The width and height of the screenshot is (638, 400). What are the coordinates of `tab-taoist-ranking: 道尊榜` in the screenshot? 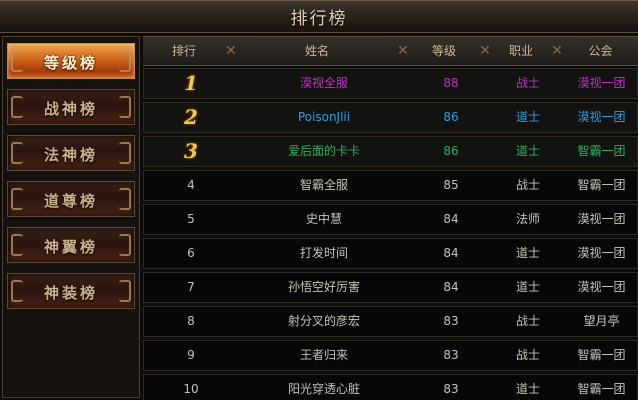 It's located at (71, 199).